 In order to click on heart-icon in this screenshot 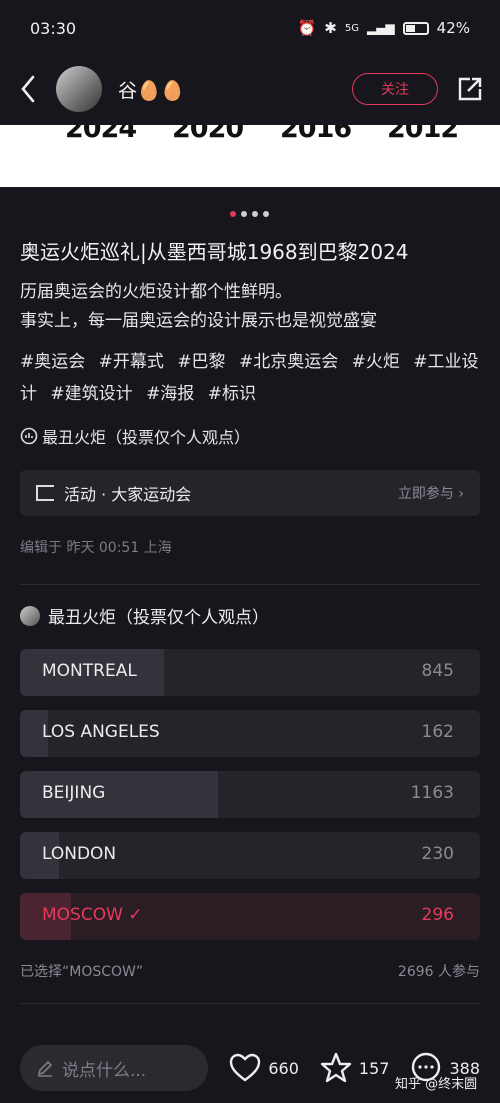, I will do `click(245, 1067)`.